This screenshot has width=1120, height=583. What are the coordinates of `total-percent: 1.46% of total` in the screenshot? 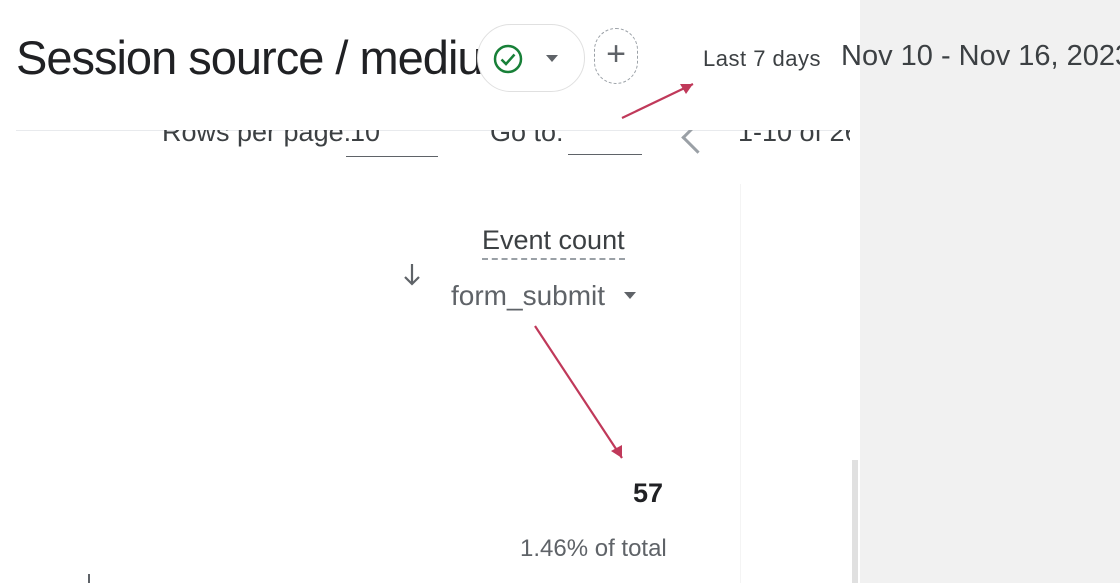 It's located at (593, 548).